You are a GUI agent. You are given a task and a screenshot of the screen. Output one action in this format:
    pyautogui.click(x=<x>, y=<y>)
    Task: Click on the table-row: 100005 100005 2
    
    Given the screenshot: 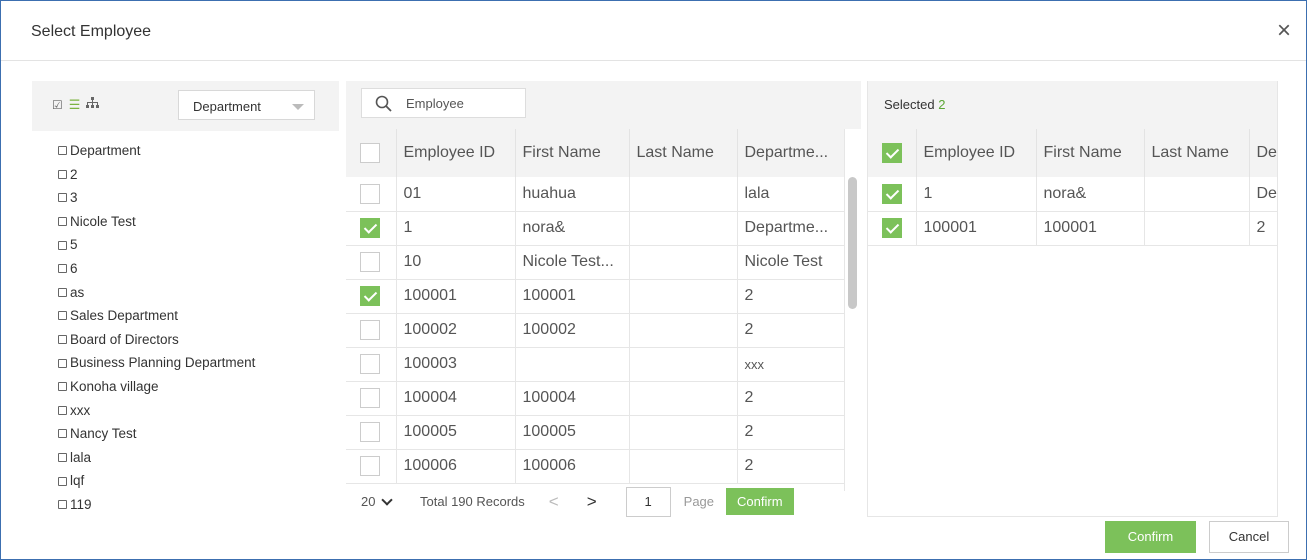 What is the action you would take?
    pyautogui.click(x=595, y=432)
    